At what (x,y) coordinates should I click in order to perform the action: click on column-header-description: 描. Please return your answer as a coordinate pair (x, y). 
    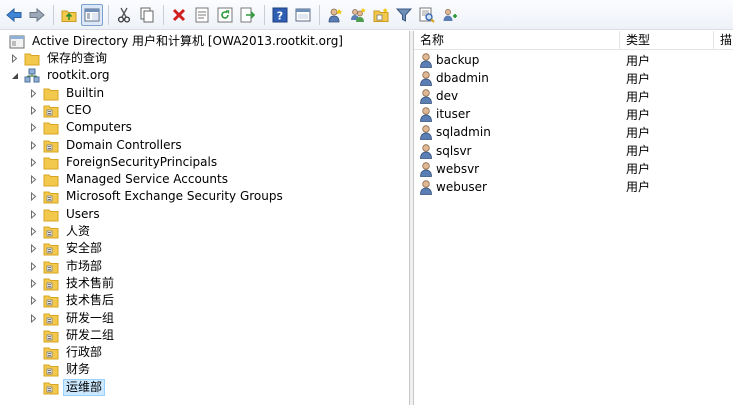
    Looking at the image, I should click on (723, 40).